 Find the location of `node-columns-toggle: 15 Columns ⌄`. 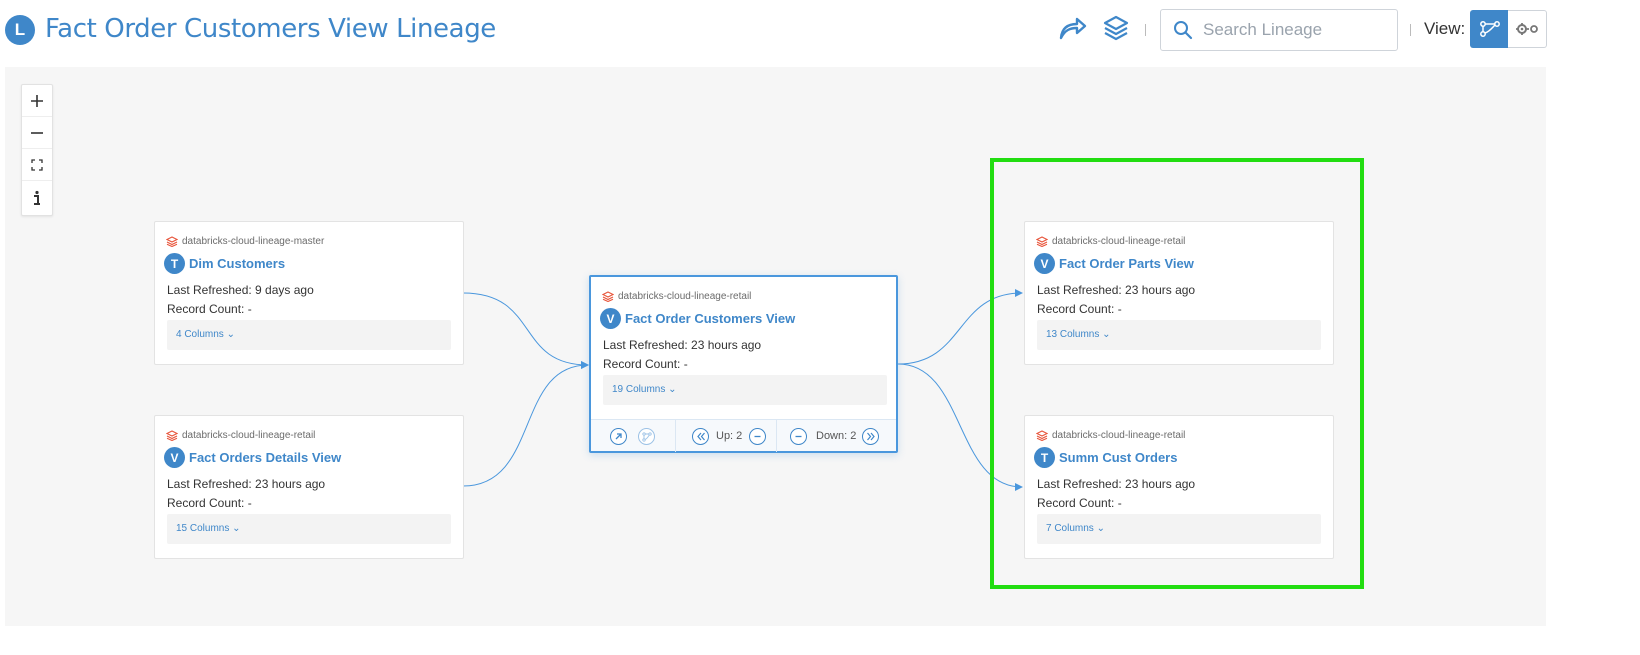

node-columns-toggle: 15 Columns ⌄ is located at coordinates (309, 529).